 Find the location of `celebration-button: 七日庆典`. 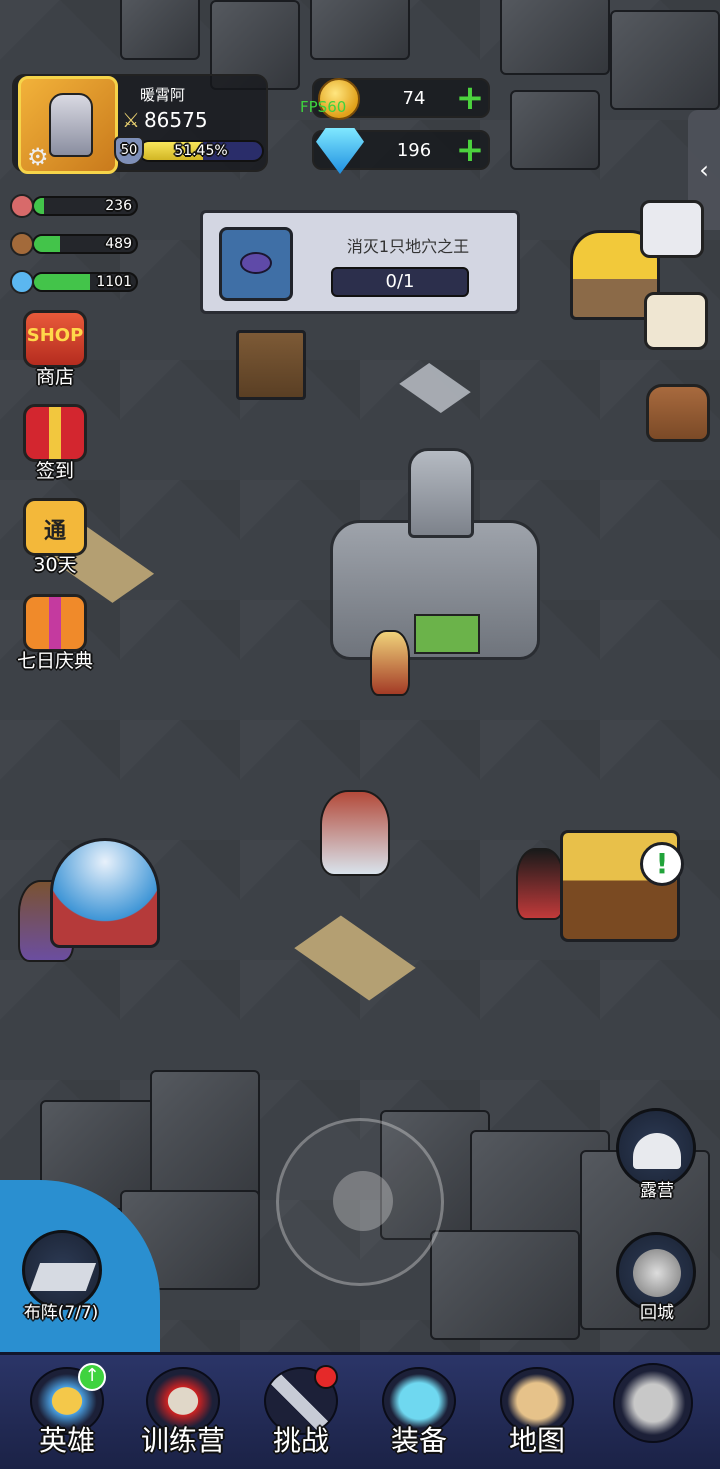

celebration-button: 七日庆典 is located at coordinates (55, 633).